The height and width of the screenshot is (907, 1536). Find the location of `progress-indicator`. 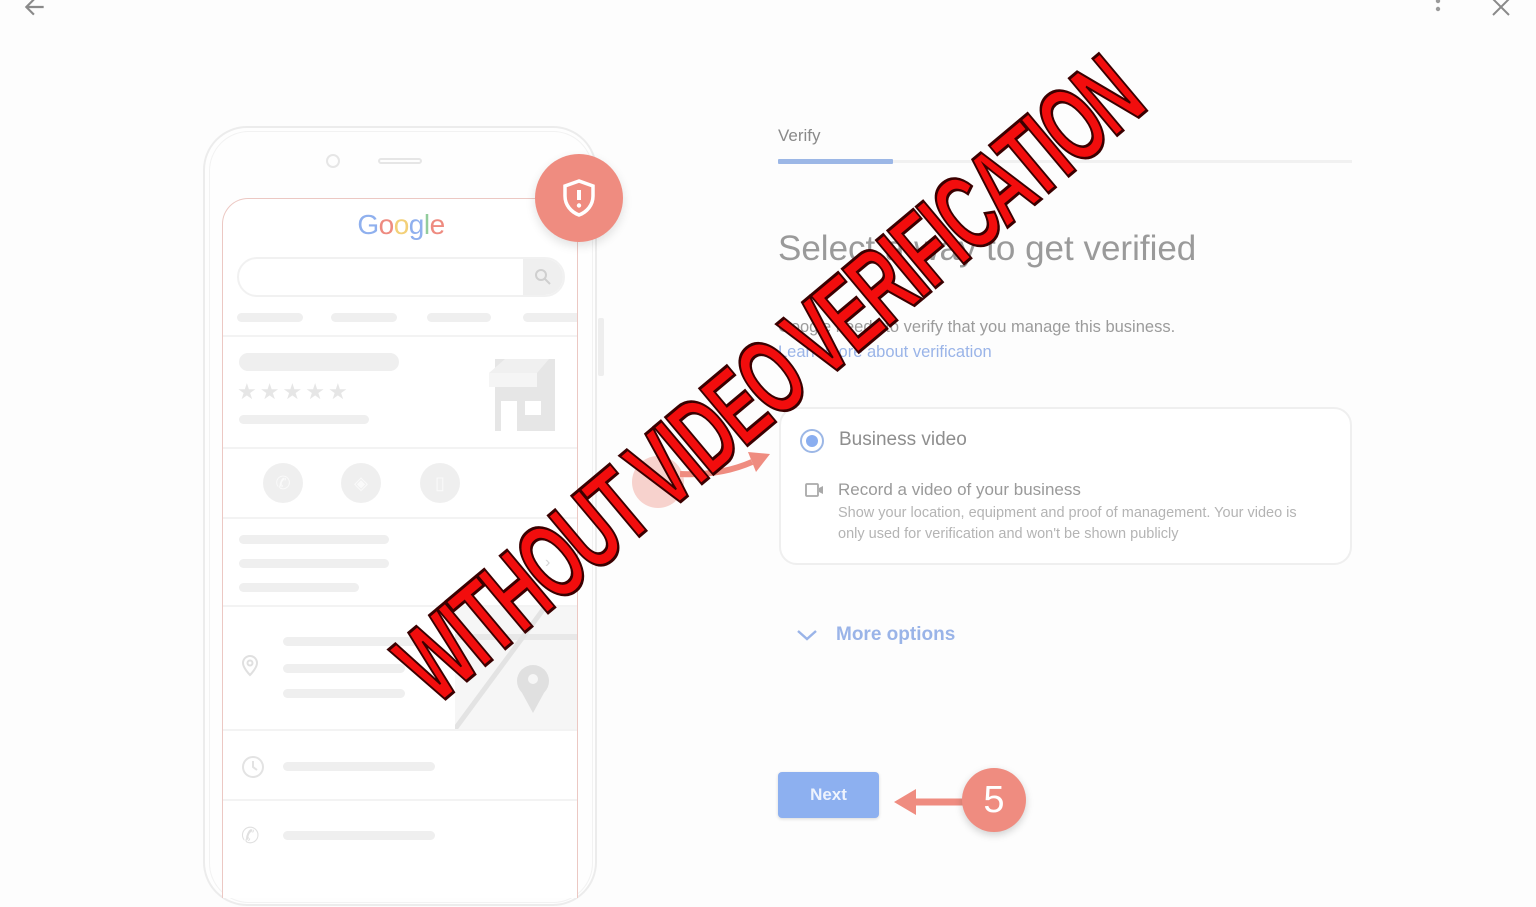

progress-indicator is located at coordinates (835, 161).